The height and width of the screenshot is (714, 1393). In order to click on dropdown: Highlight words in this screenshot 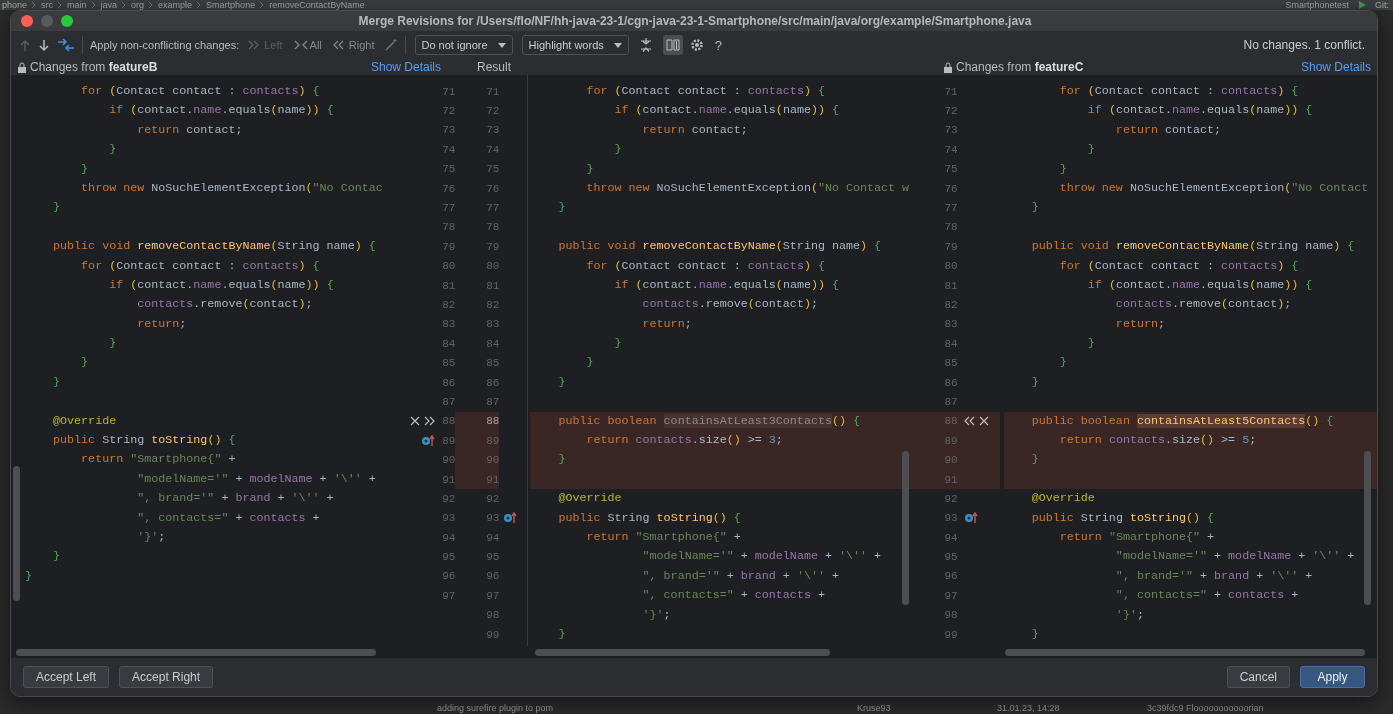, I will do `click(575, 45)`.